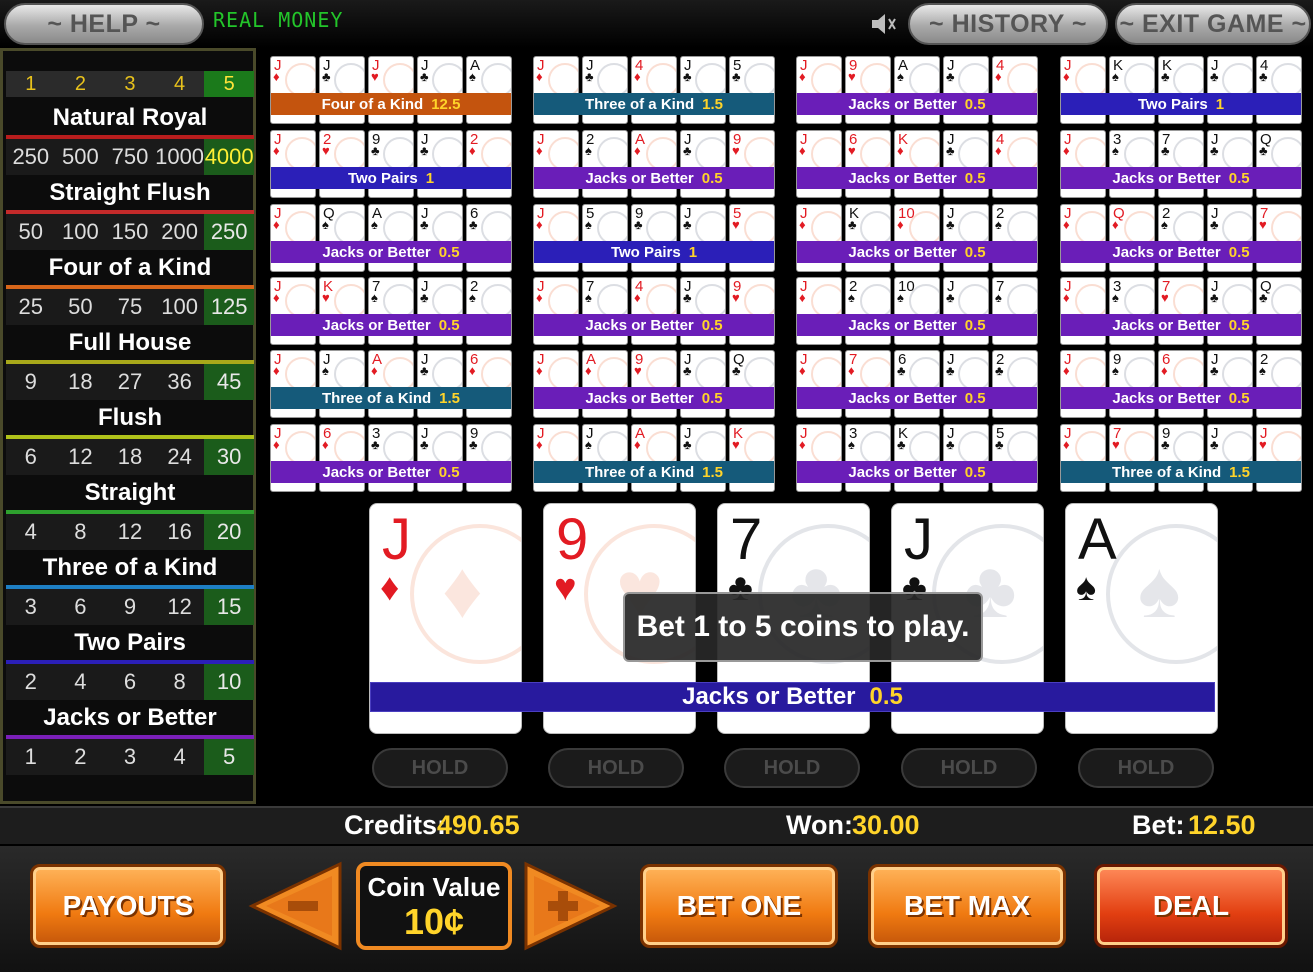 This screenshot has height=972, width=1313. Describe the element at coordinates (886, 696) in the screenshot. I see `main-hand-result-value: 0.5` at that location.